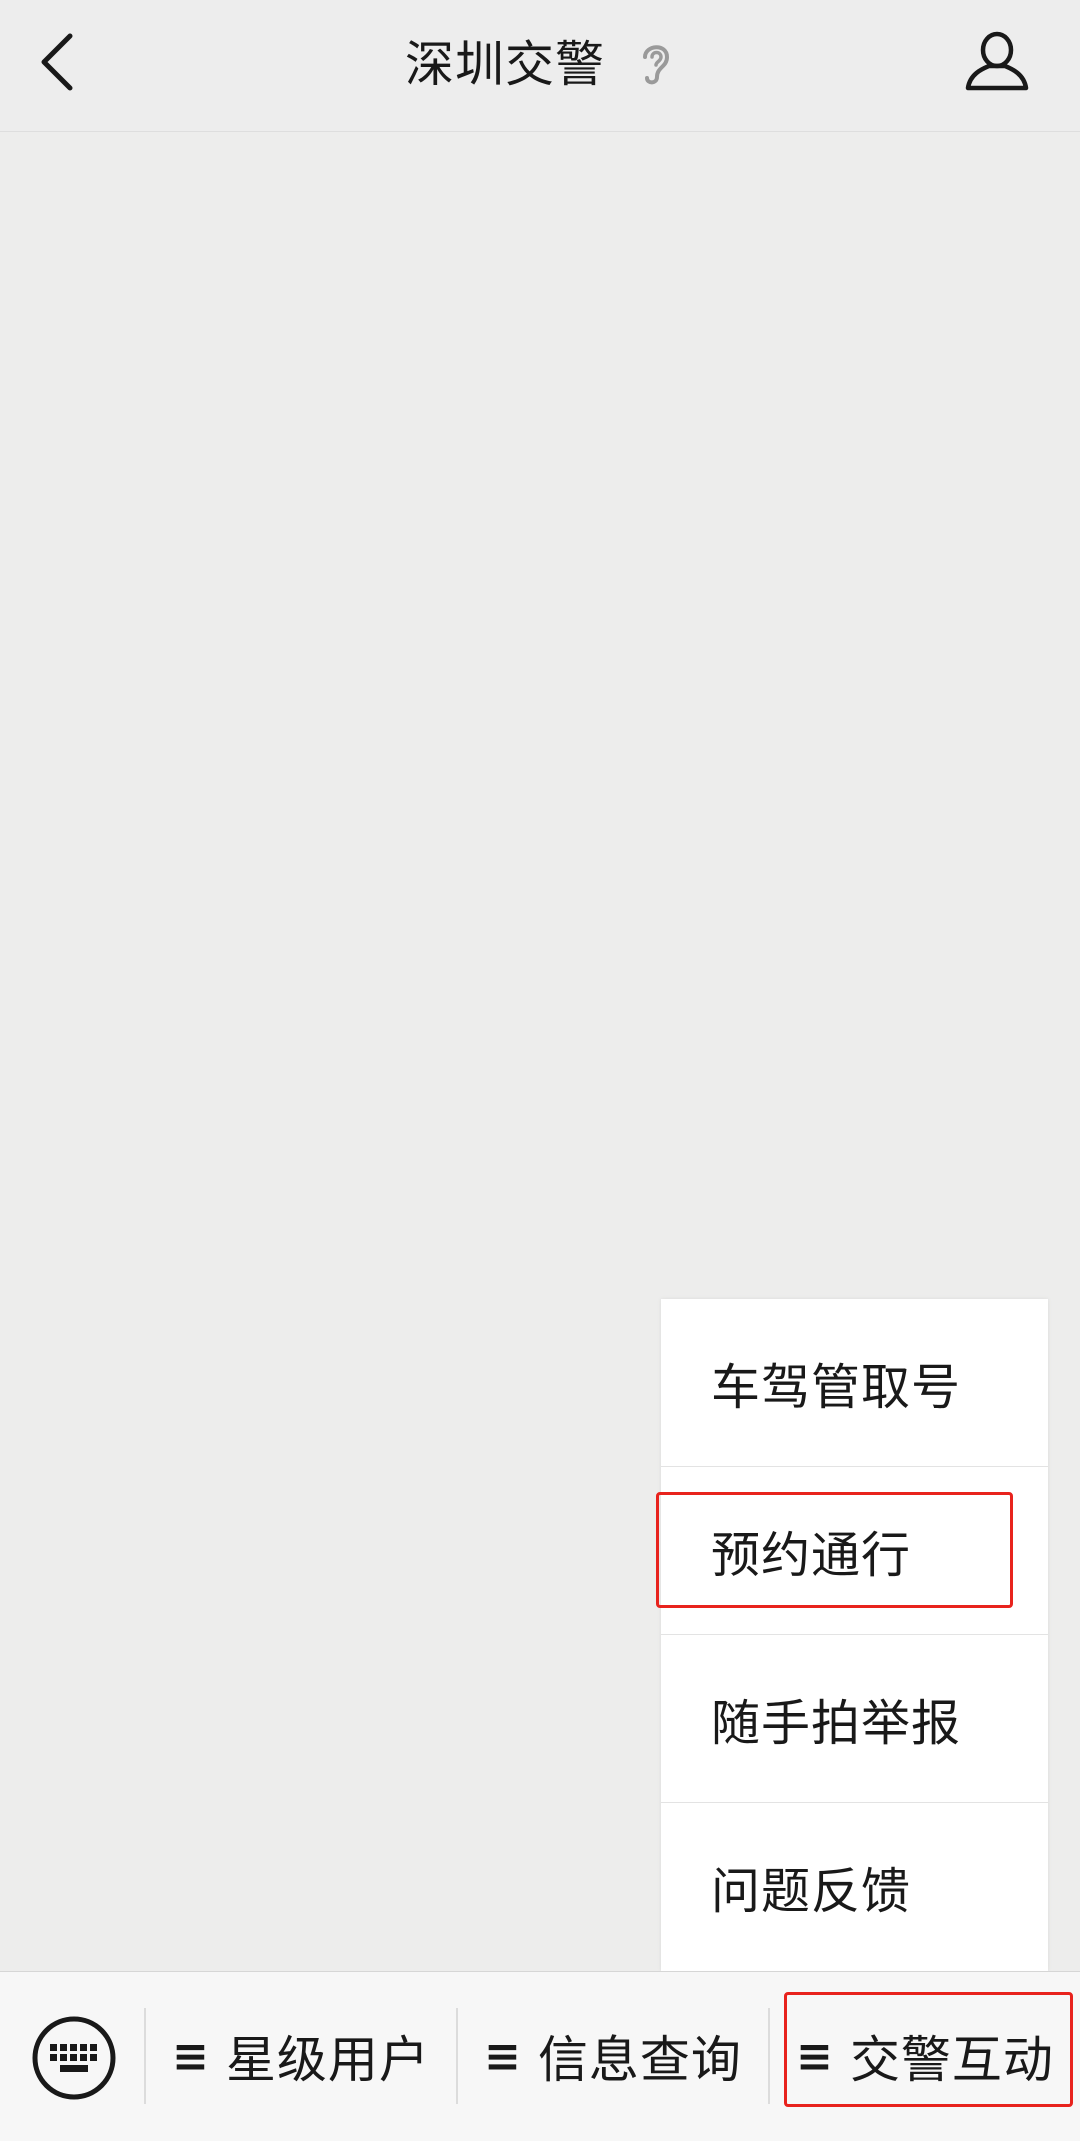 This screenshot has width=1080, height=2141. What do you see at coordinates (928, 2049) in the screenshot?
I see `highlight-box-tab` at bounding box center [928, 2049].